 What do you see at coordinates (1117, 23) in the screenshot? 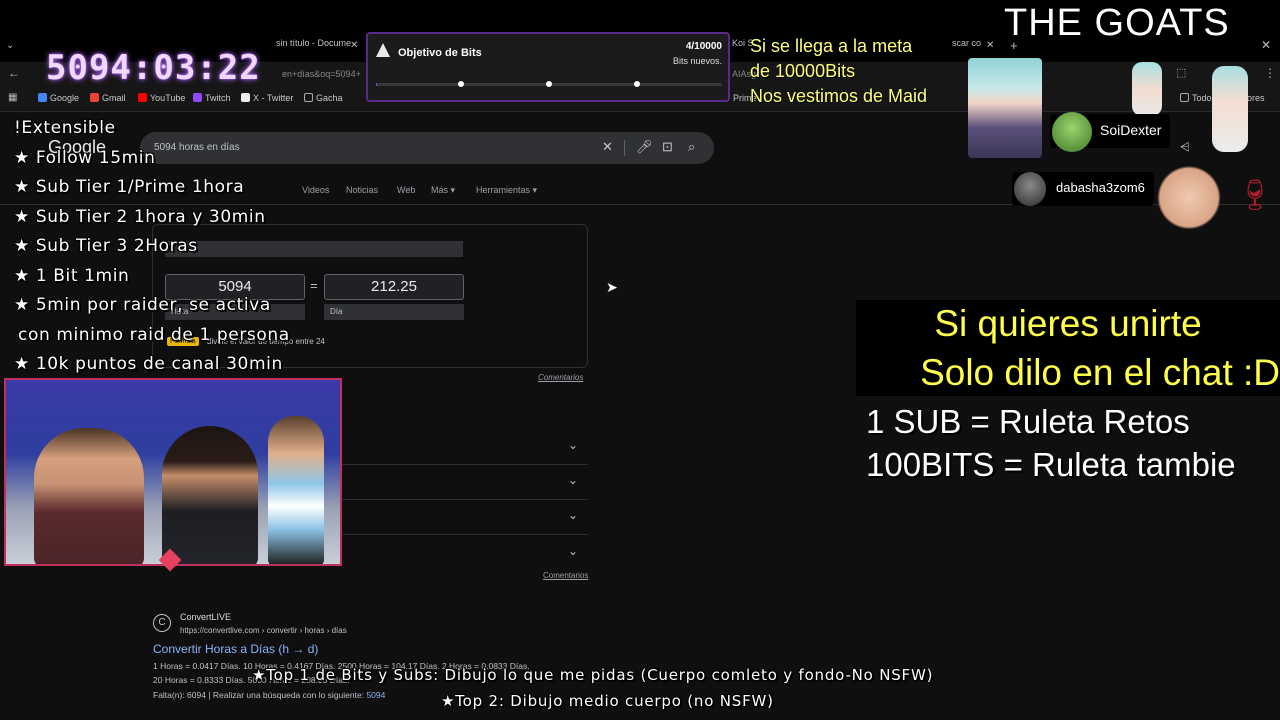
I see `brand-title: THE GOATS` at bounding box center [1117, 23].